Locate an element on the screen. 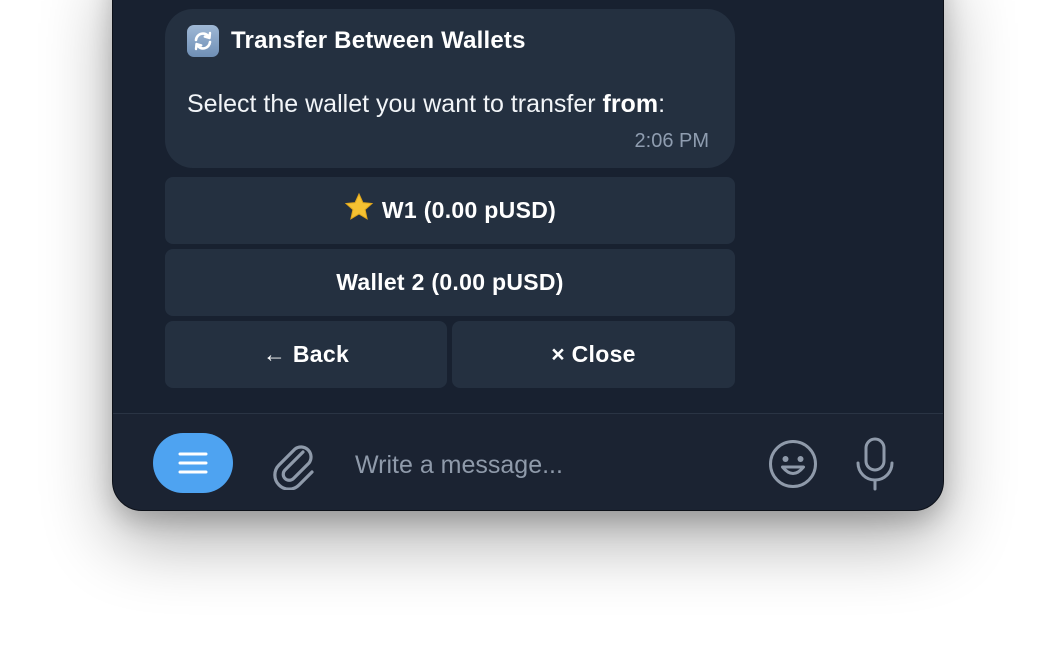  wallet-1-button: W1 (0.00 pUSD) is located at coordinates (450, 210).